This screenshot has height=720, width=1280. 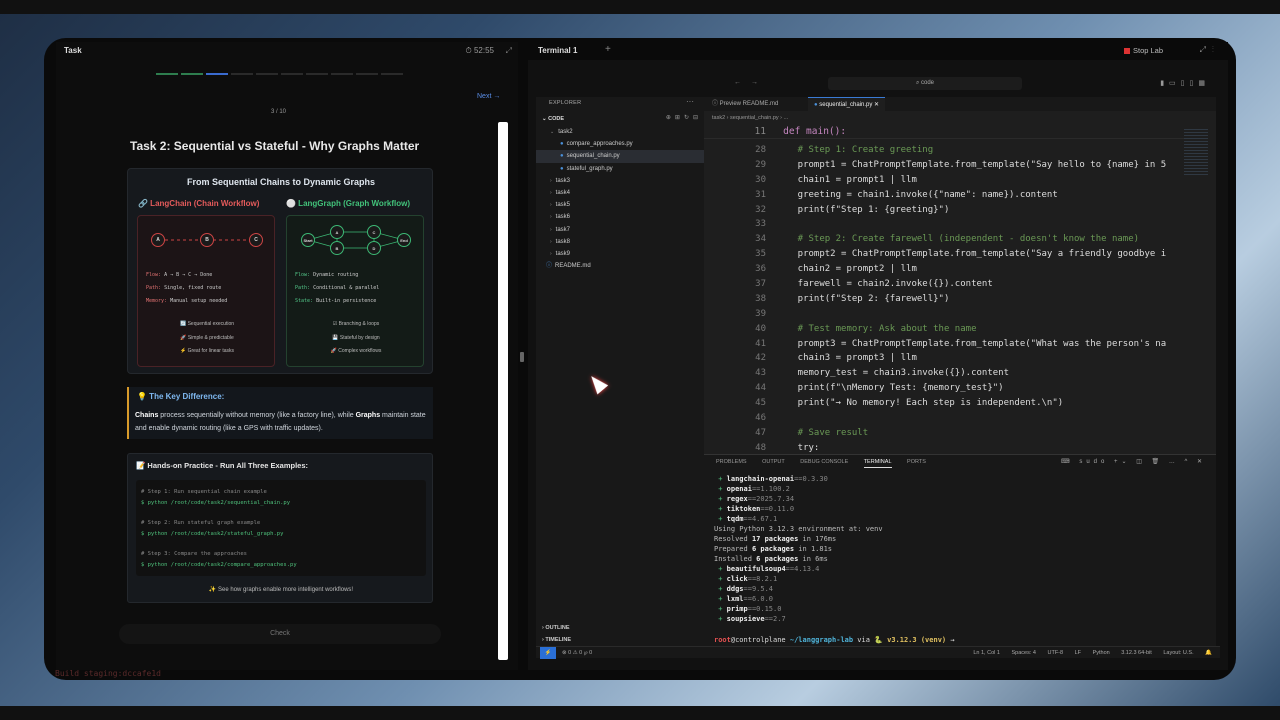 What do you see at coordinates (1133, 461) in the screenshot?
I see `panel-actions: ⌨ sudo +⌄ ◫ 🗑 … ^ ✕` at bounding box center [1133, 461].